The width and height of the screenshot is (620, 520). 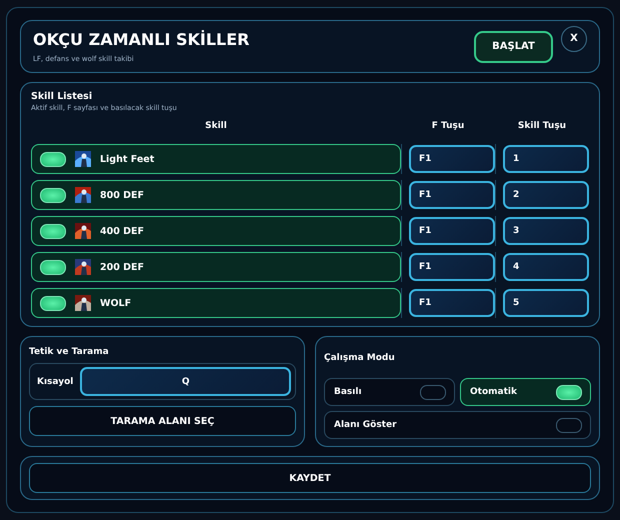 What do you see at coordinates (365, 425) in the screenshot?
I see `option-label: Alanı Göster` at bounding box center [365, 425].